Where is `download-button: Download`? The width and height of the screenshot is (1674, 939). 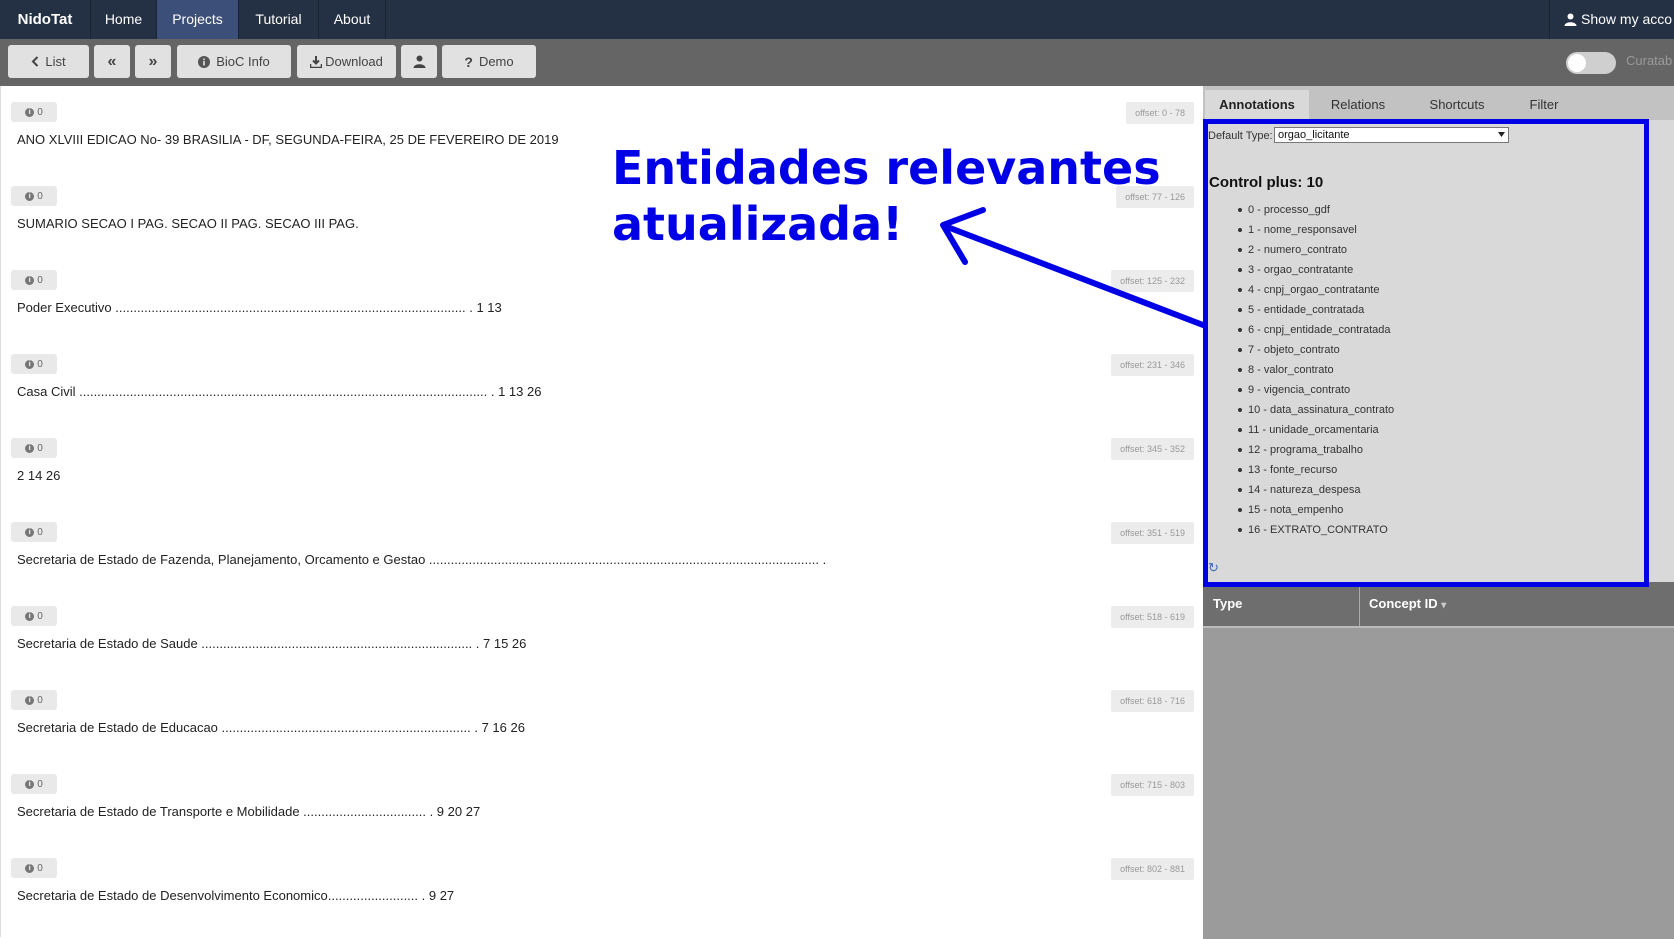 download-button: Download is located at coordinates (346, 61).